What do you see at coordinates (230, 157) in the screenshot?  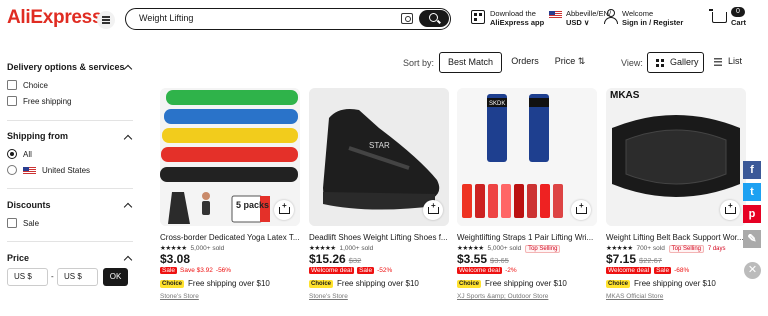 I see `product-image: 5 packs` at bounding box center [230, 157].